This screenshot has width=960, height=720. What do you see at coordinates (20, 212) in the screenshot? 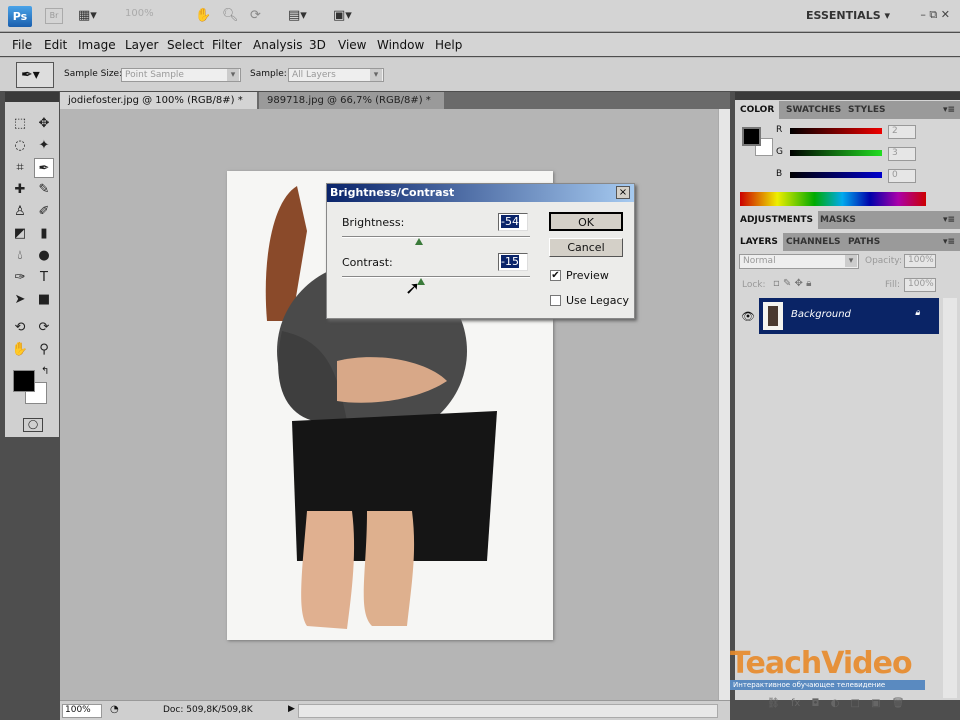
I see `clone-stamp-icon: ♙` at bounding box center [20, 212].